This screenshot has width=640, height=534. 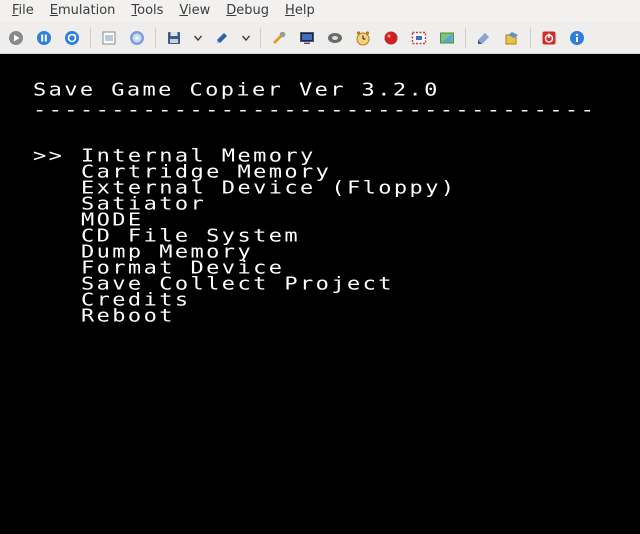 I want to click on menu-view: View, so click(x=194, y=11).